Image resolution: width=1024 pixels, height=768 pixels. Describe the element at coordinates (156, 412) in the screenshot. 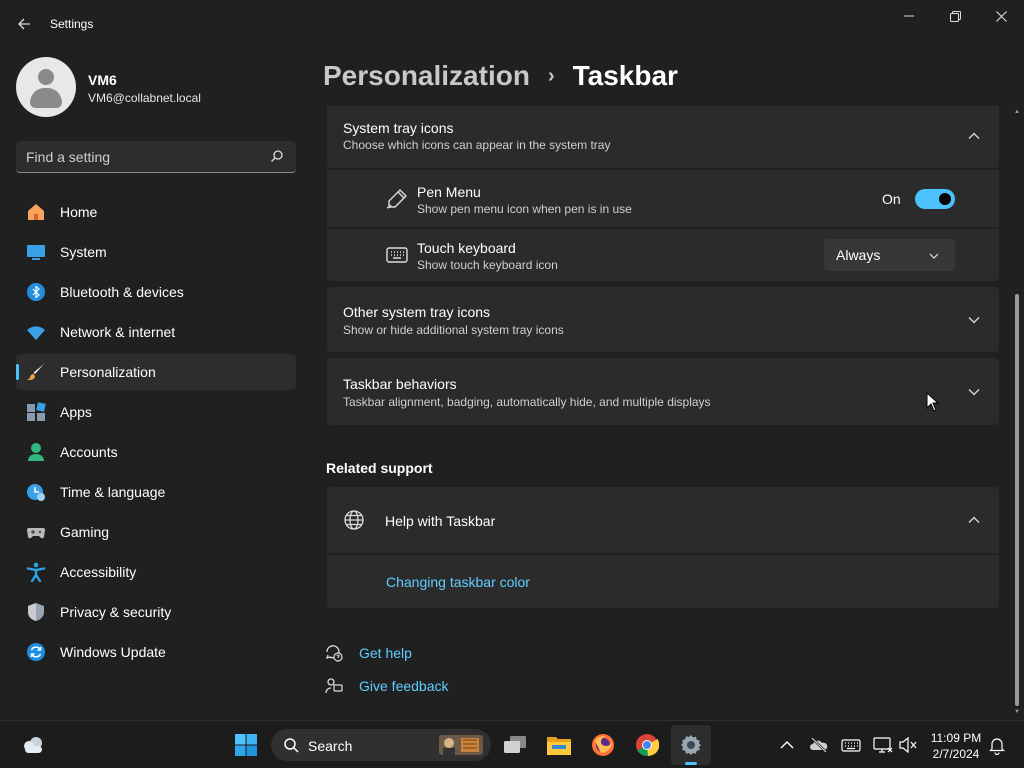

I see `sidebar-item-apps: Apps` at that location.